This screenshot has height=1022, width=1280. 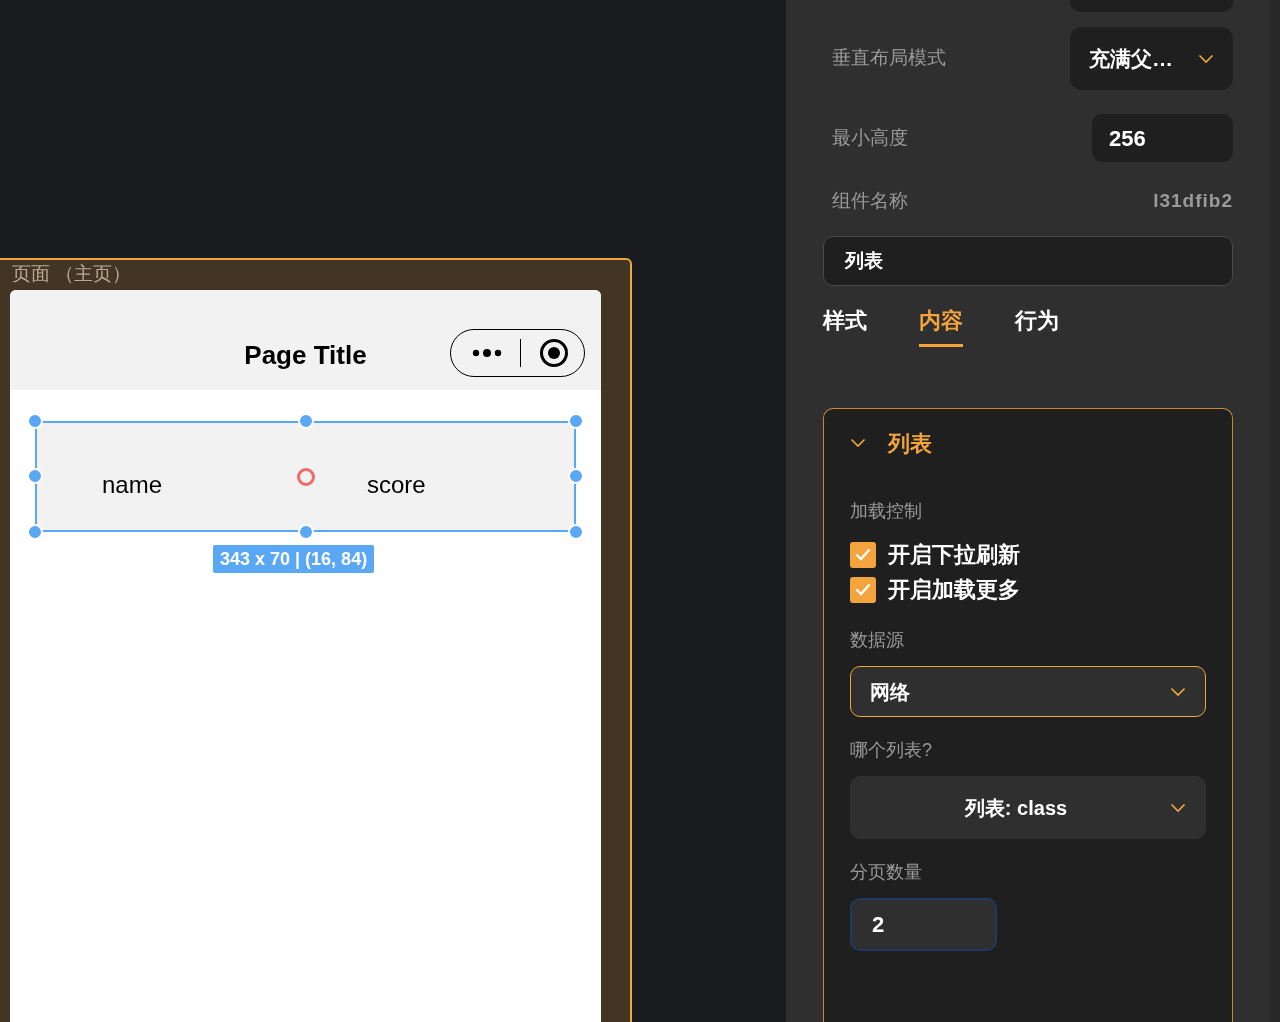 What do you see at coordinates (858, 443) in the screenshot?
I see `chevron-icon` at bounding box center [858, 443].